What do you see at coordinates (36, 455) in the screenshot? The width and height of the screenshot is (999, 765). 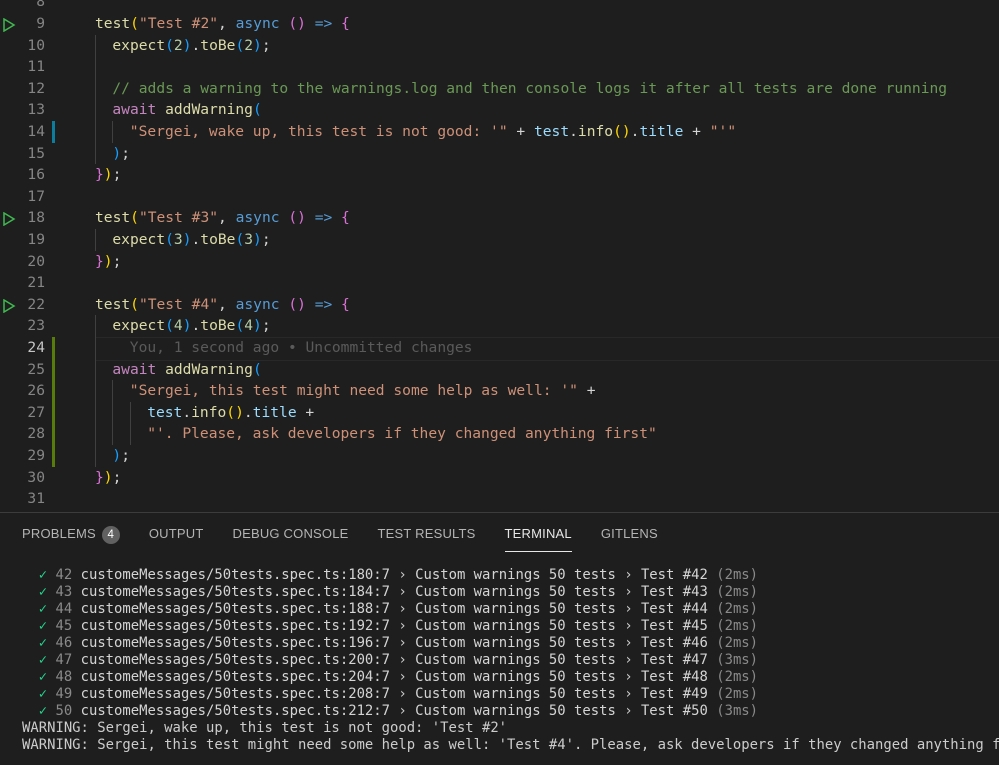 I see `line-number: 29` at bounding box center [36, 455].